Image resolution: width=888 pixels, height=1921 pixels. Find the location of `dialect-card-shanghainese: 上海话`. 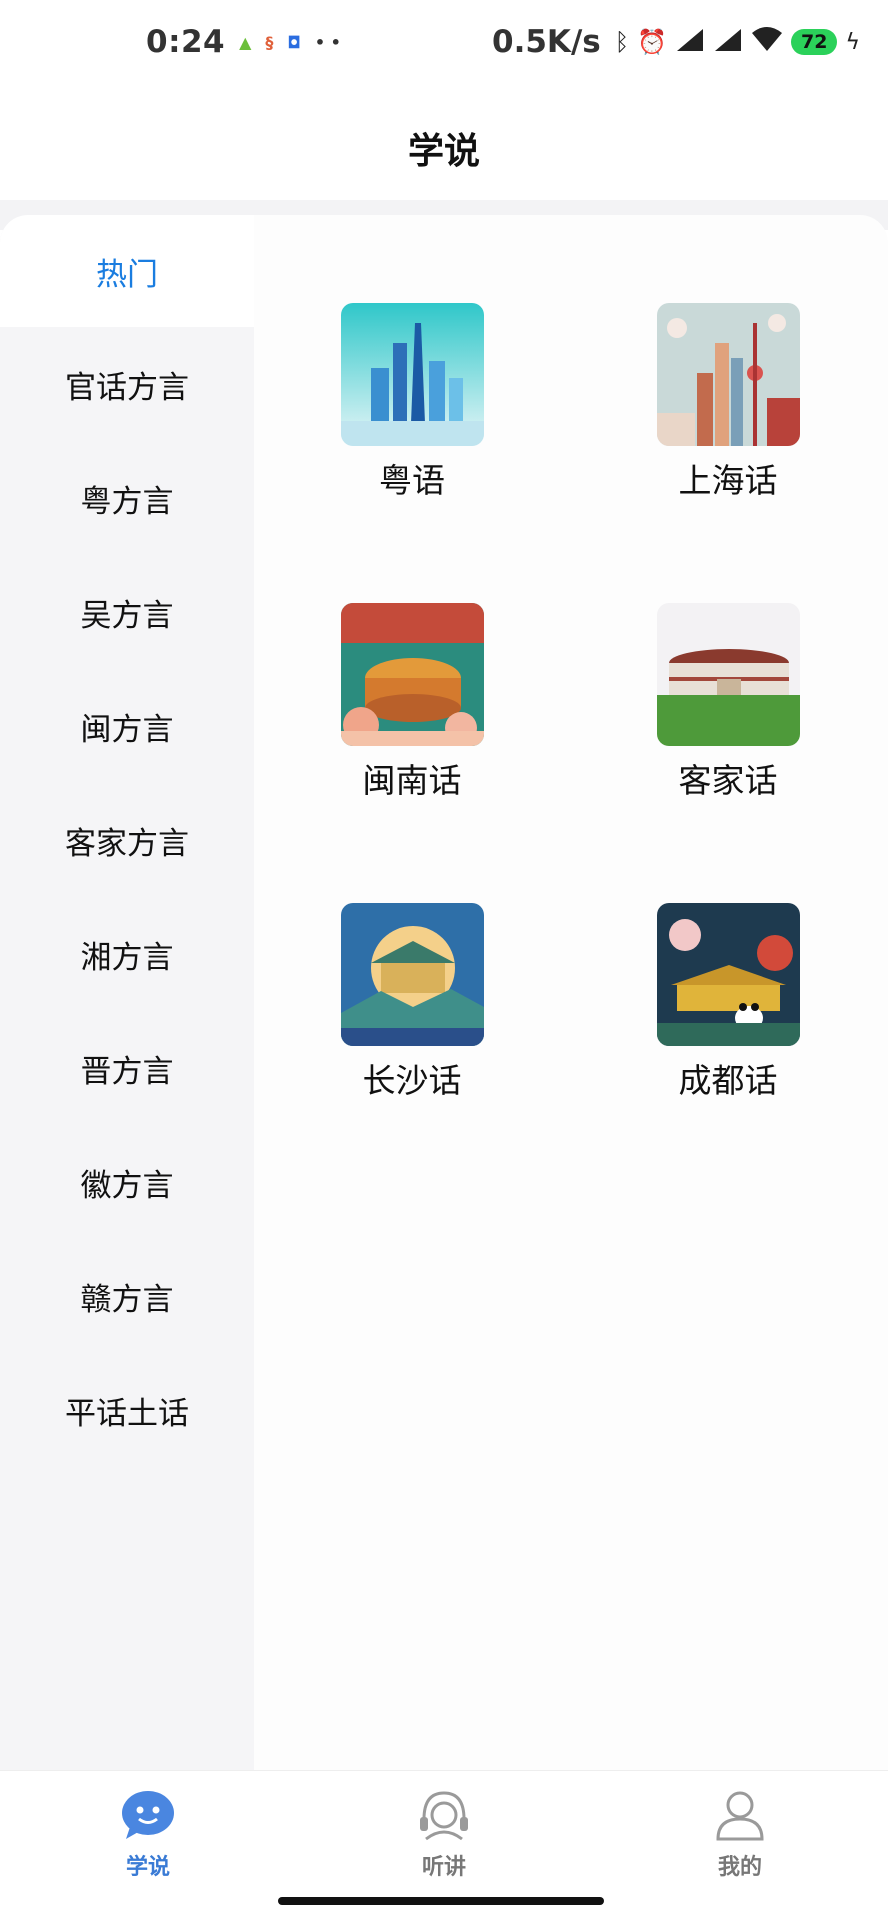

dialect-card-shanghainese: 上海话 is located at coordinates (728, 402).